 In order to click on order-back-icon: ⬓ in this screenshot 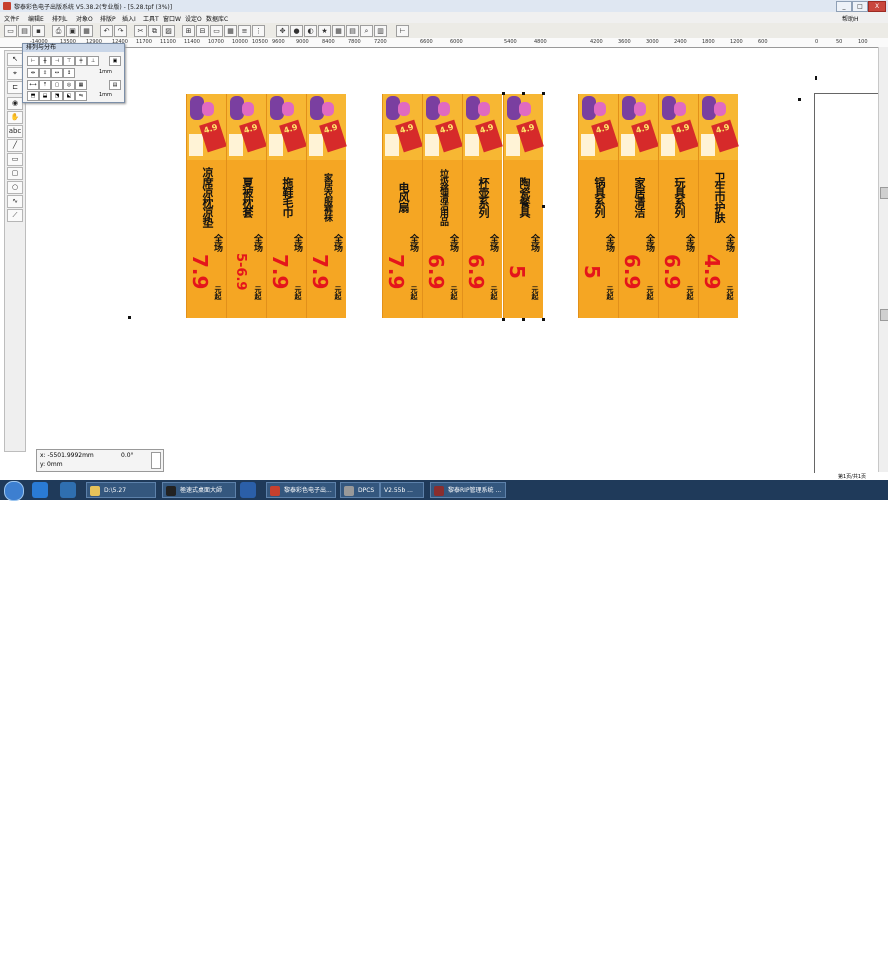, I will do `click(45, 96)`.